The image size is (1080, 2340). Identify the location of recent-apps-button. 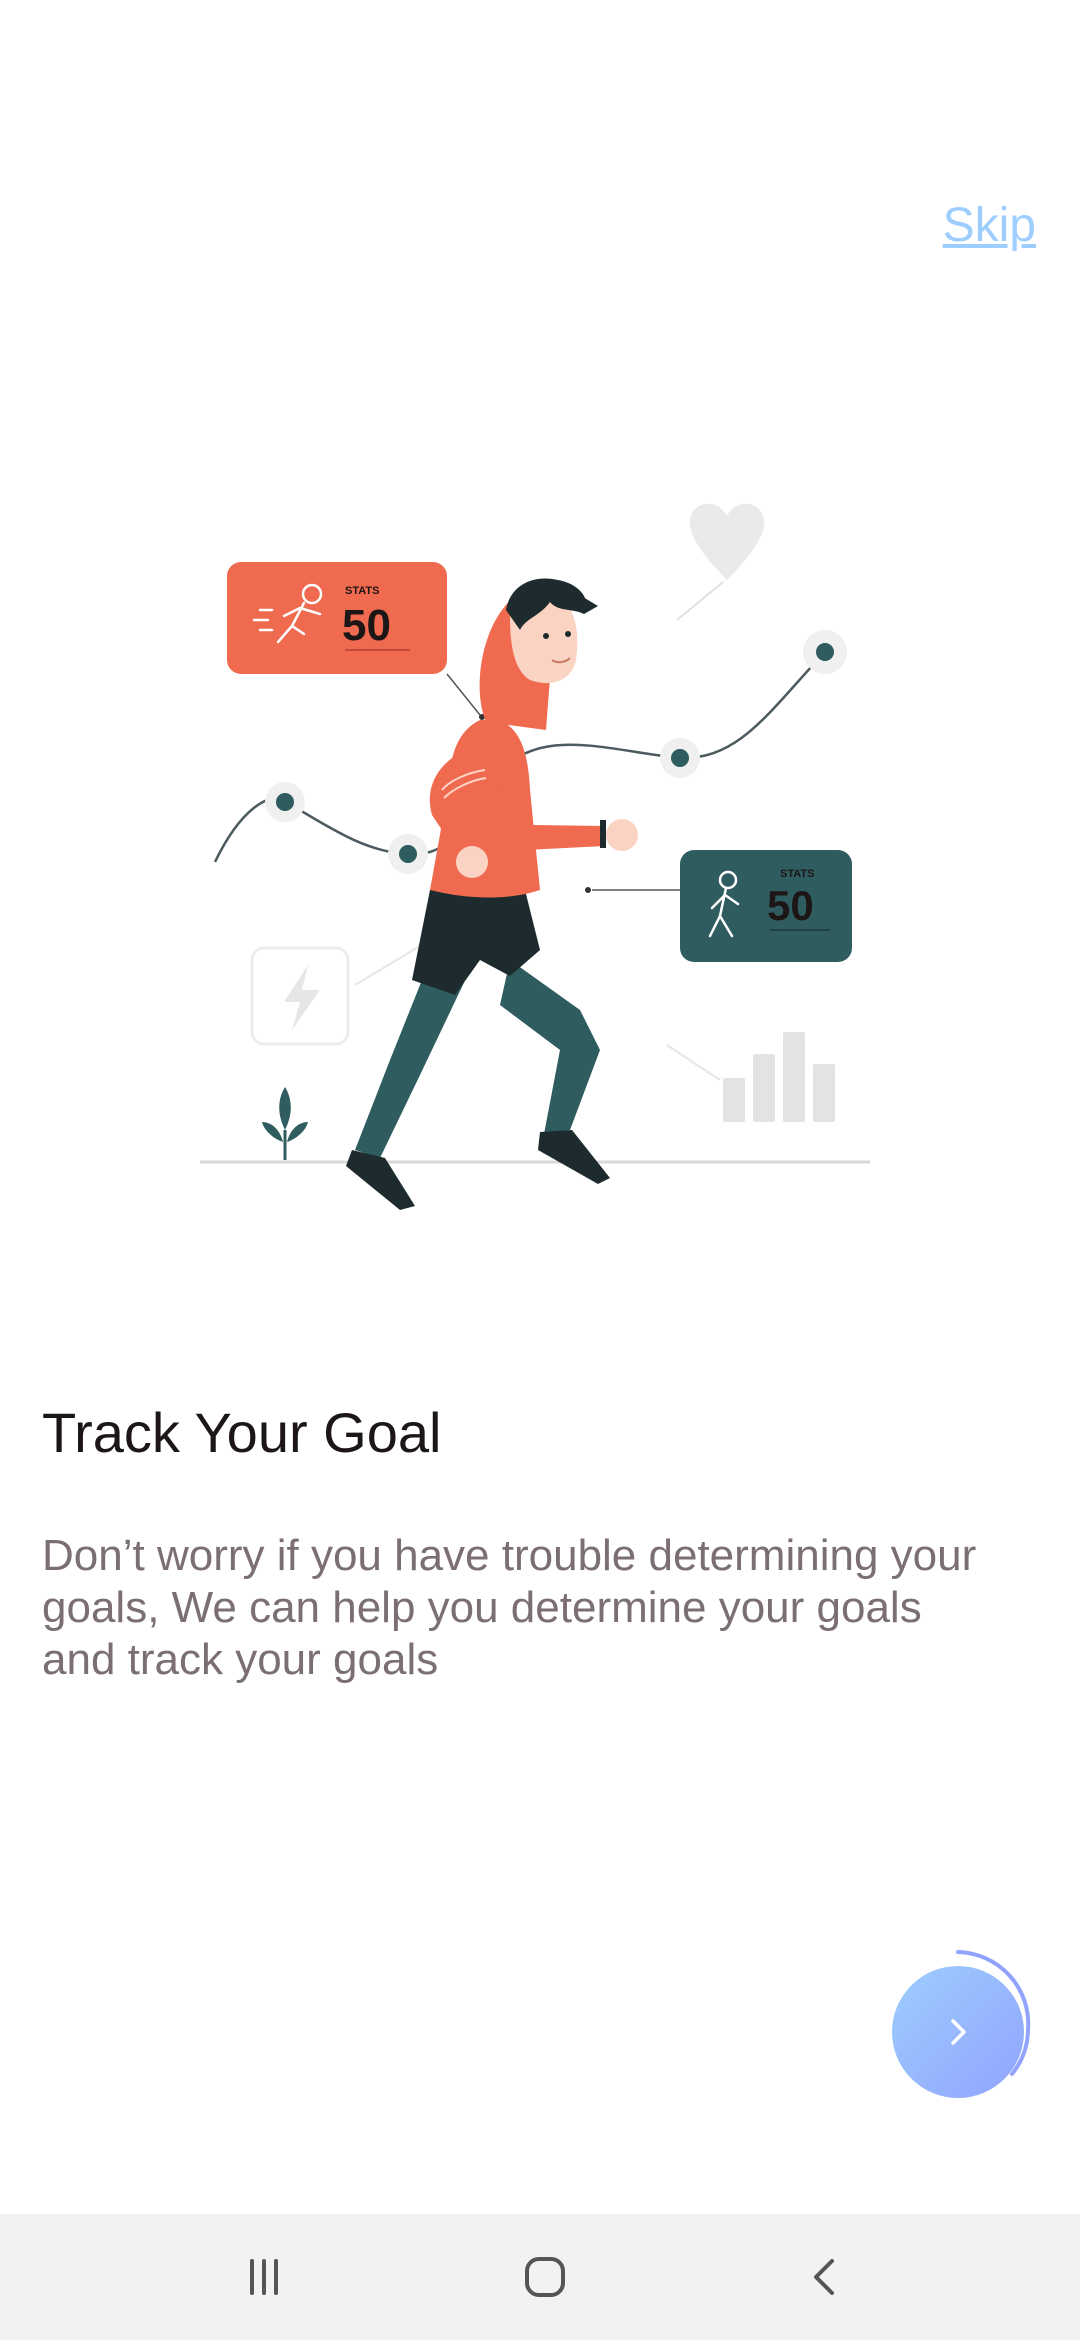
(264, 2277).